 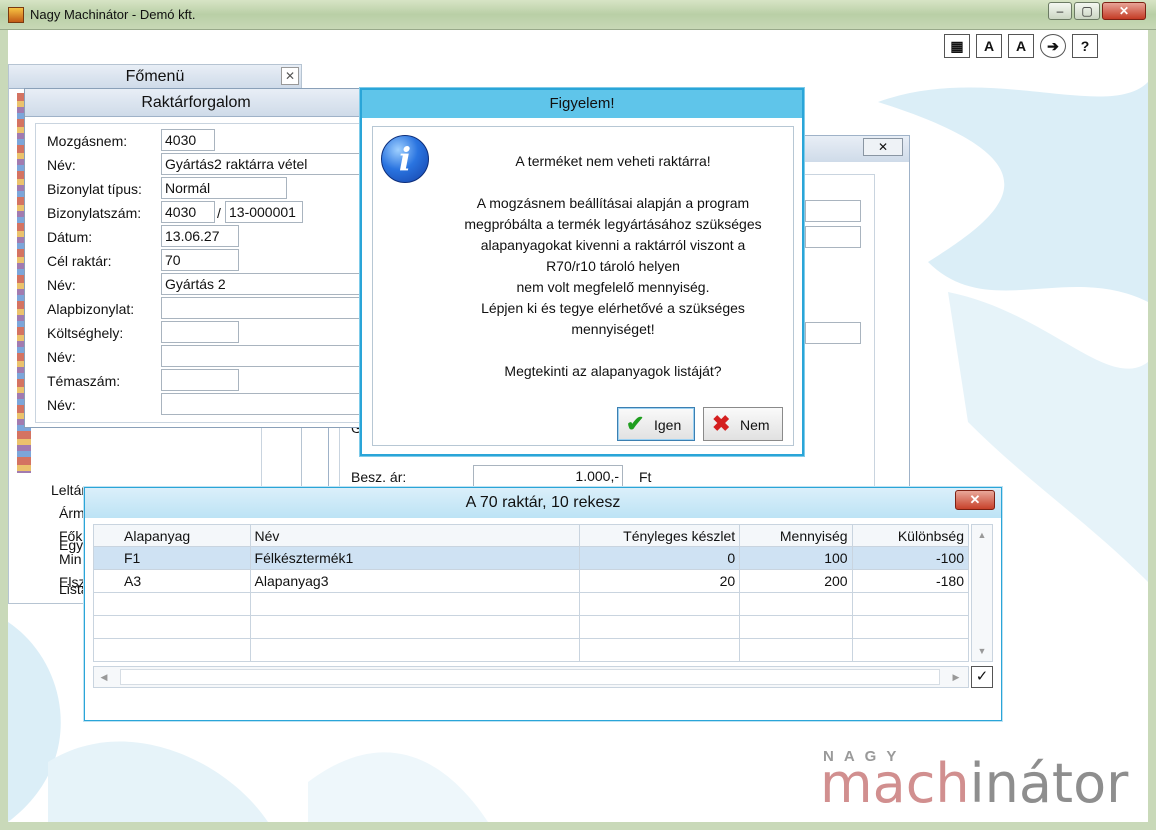 I want to click on bizonylat-tipus-label: Bizonylat típus:, so click(x=94, y=189).